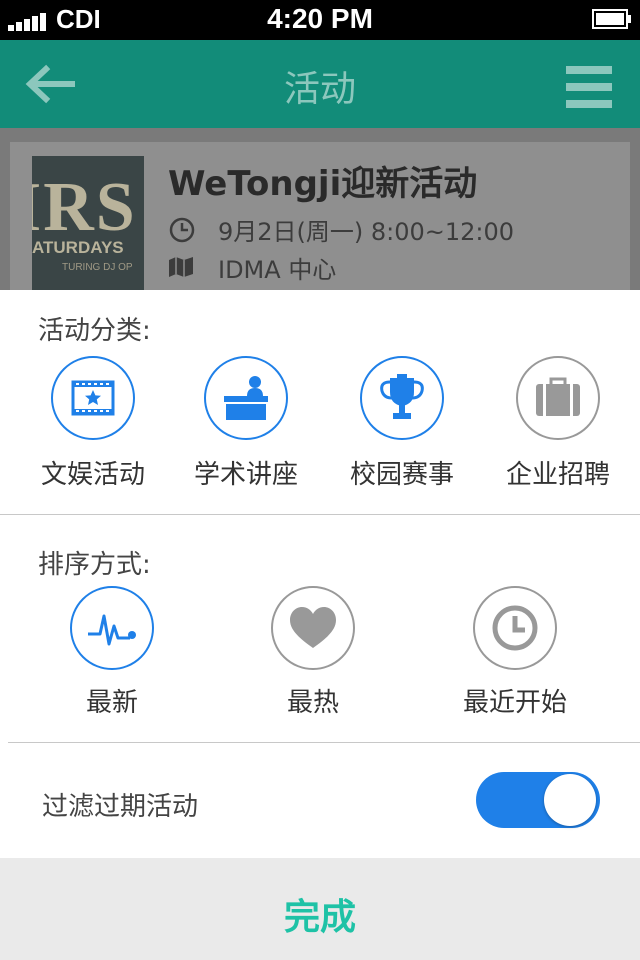 The height and width of the screenshot is (960, 640). I want to click on category-label-recruitment: 企业招聘, so click(557, 475).